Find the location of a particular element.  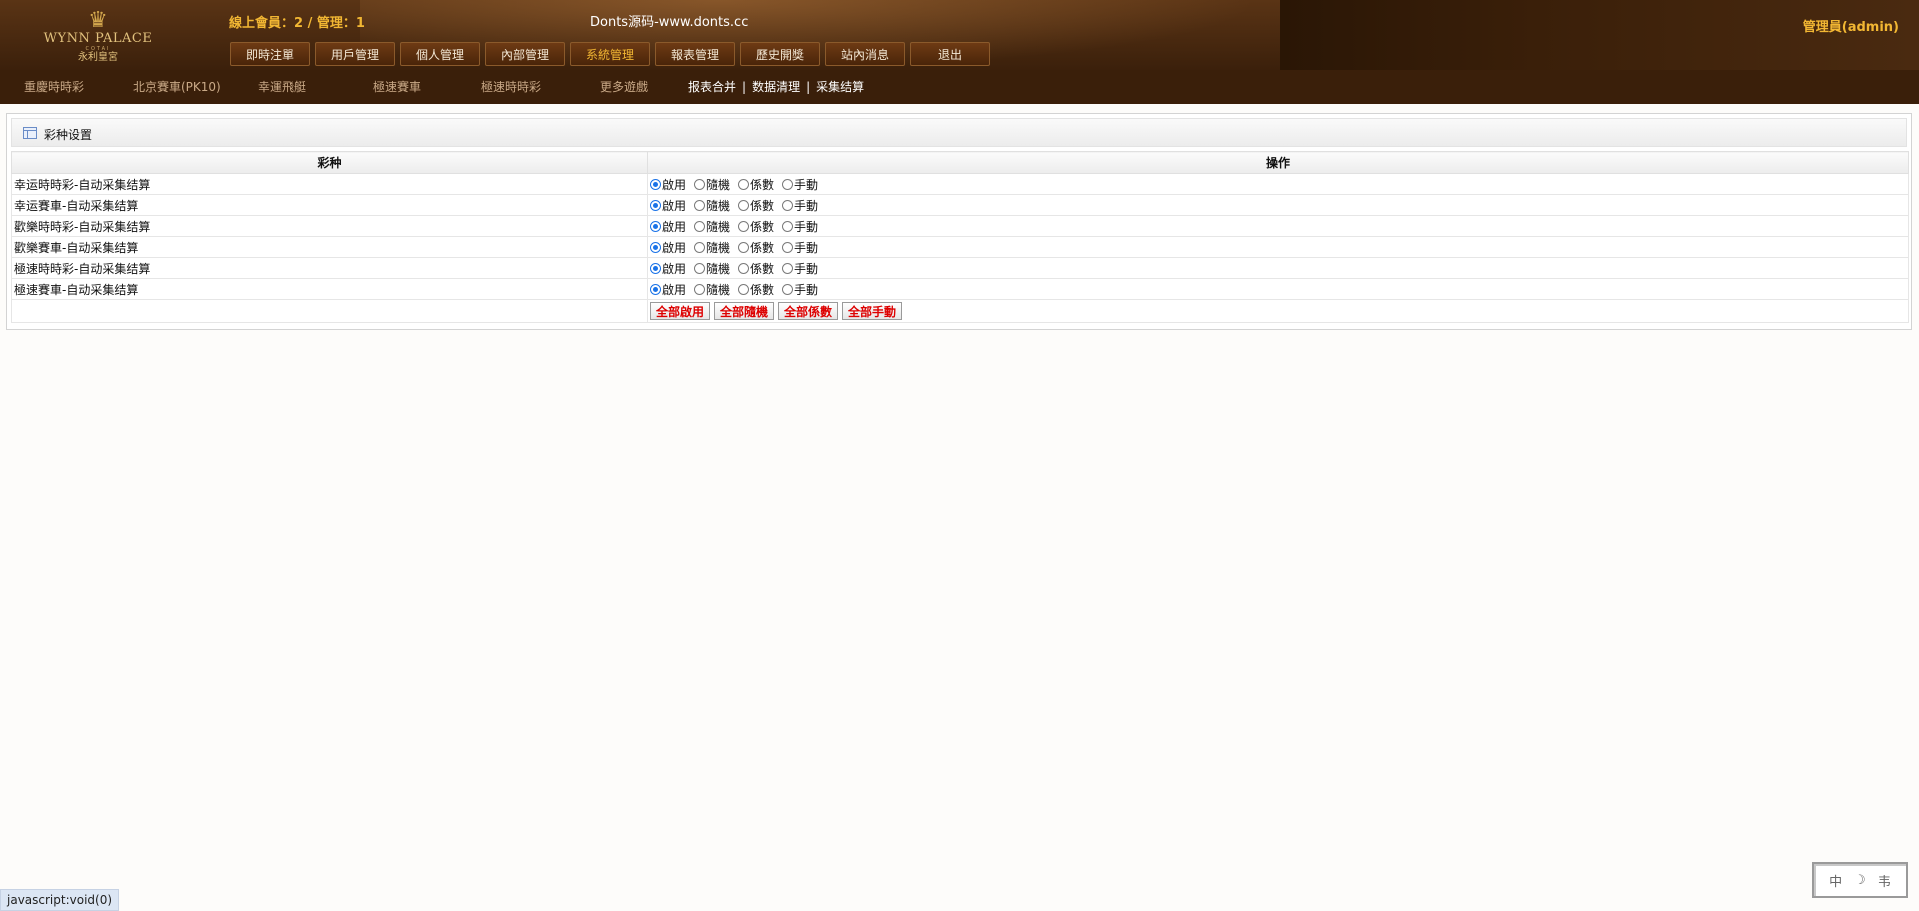

table-row: 極速賽車-自动采集结算 啟用 隨機 係數 手動 is located at coordinates (960, 289).